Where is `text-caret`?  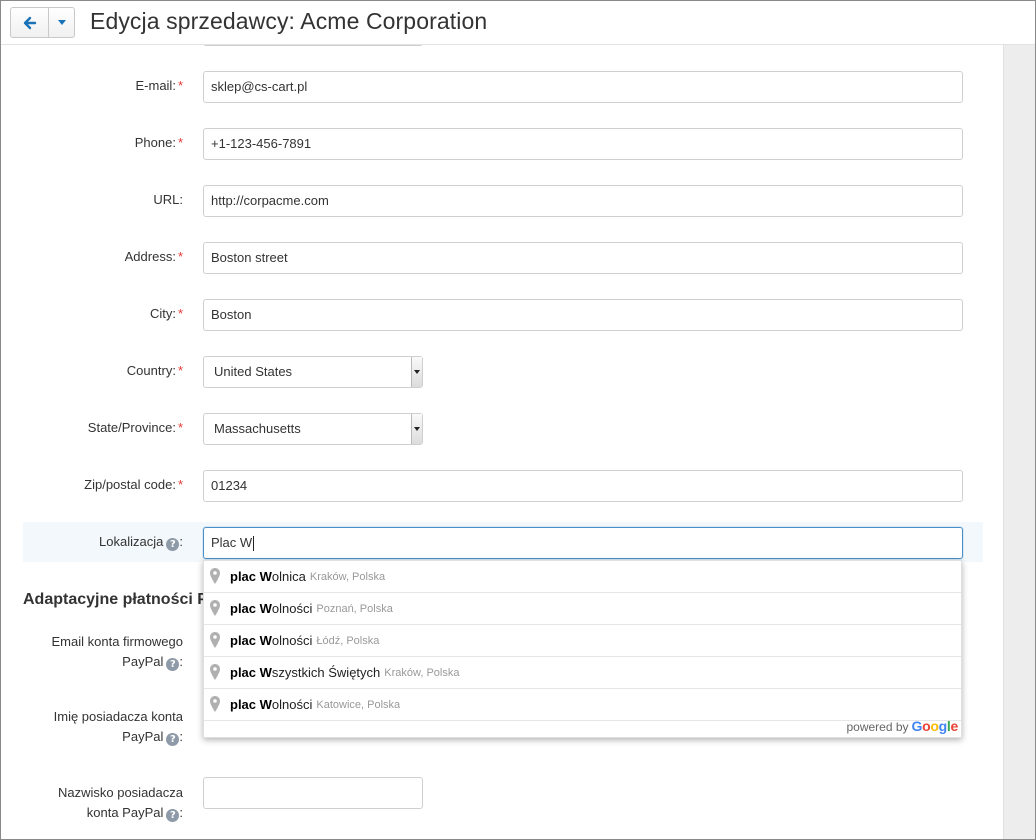
text-caret is located at coordinates (254, 544).